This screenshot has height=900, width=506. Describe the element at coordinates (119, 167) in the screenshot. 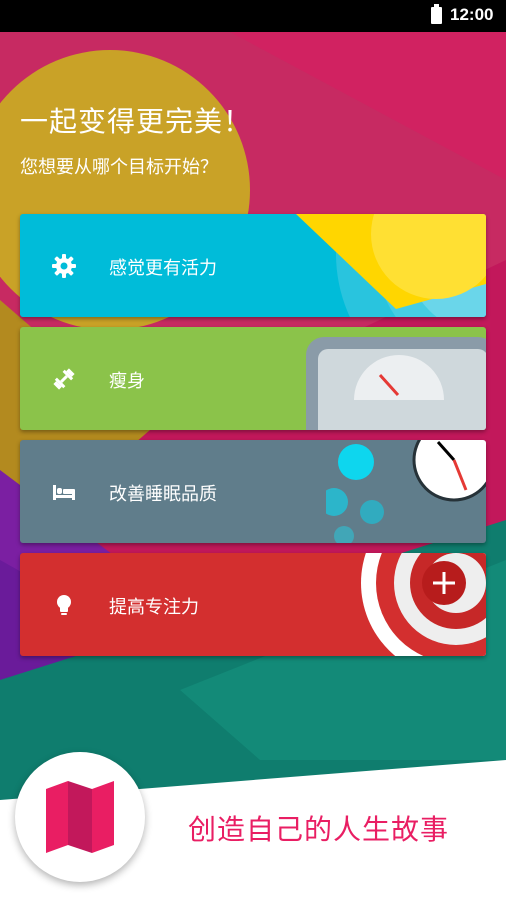

I see `page-subtitle: 您想要从哪个目标开始？` at that location.